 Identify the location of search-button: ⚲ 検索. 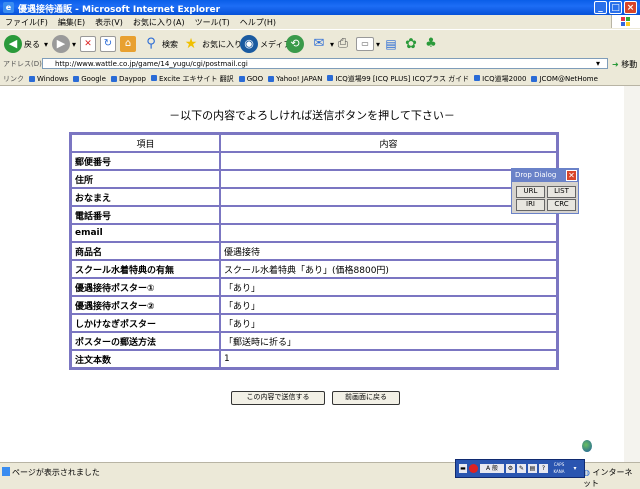
(160, 44).